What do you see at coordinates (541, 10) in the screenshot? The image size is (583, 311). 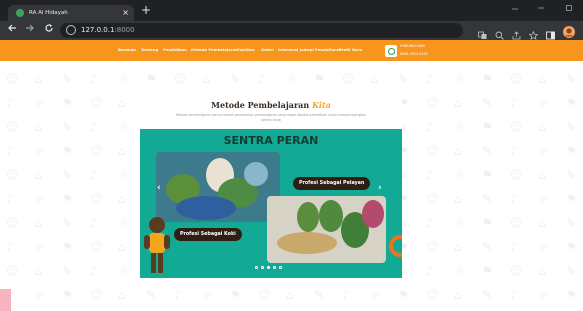 I see `maximize-icon` at bounding box center [541, 10].